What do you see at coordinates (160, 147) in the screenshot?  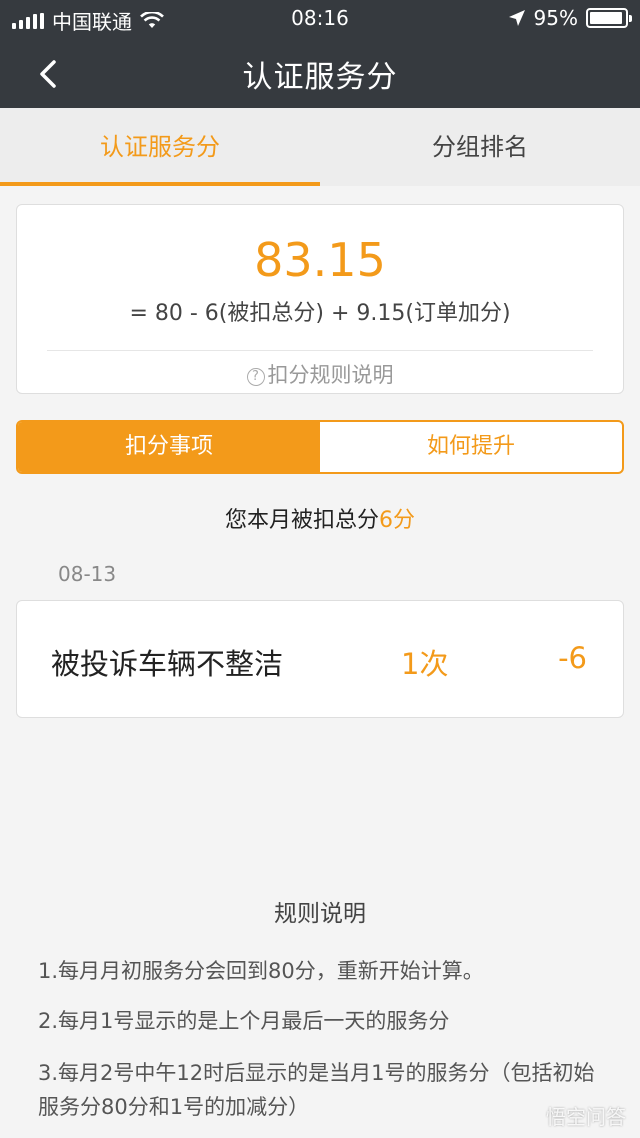 I see `tab-certified-score: 认证服务分` at bounding box center [160, 147].